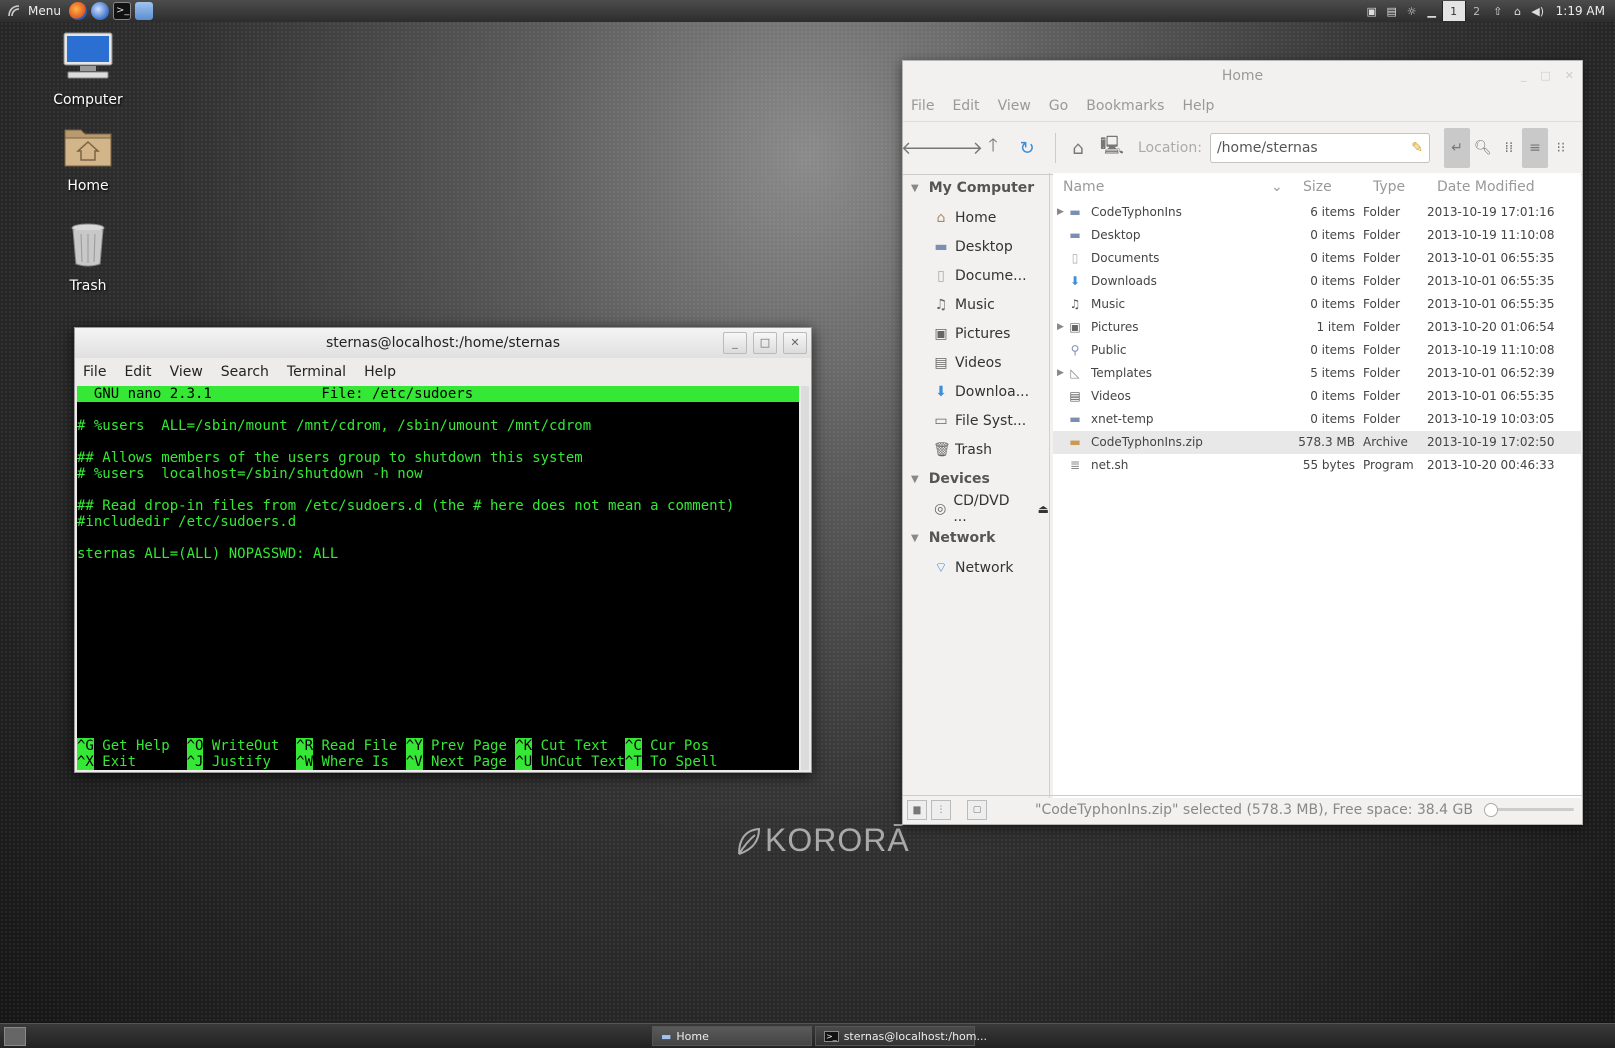 This screenshot has width=1615, height=1048. Describe the element at coordinates (1027, 148) in the screenshot. I see `reload-button: ↻` at that location.